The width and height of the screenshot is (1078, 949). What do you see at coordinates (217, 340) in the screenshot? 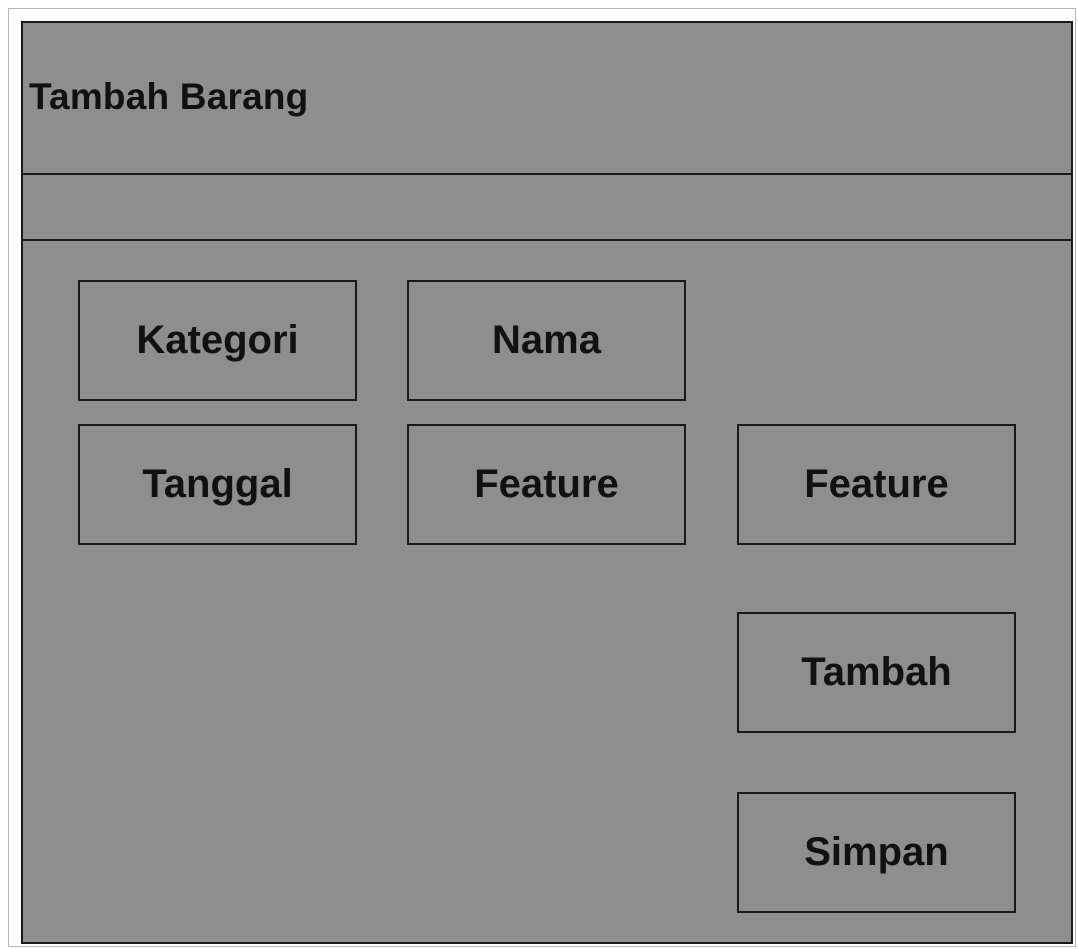
I see `kategori-field: Kategori` at bounding box center [217, 340].